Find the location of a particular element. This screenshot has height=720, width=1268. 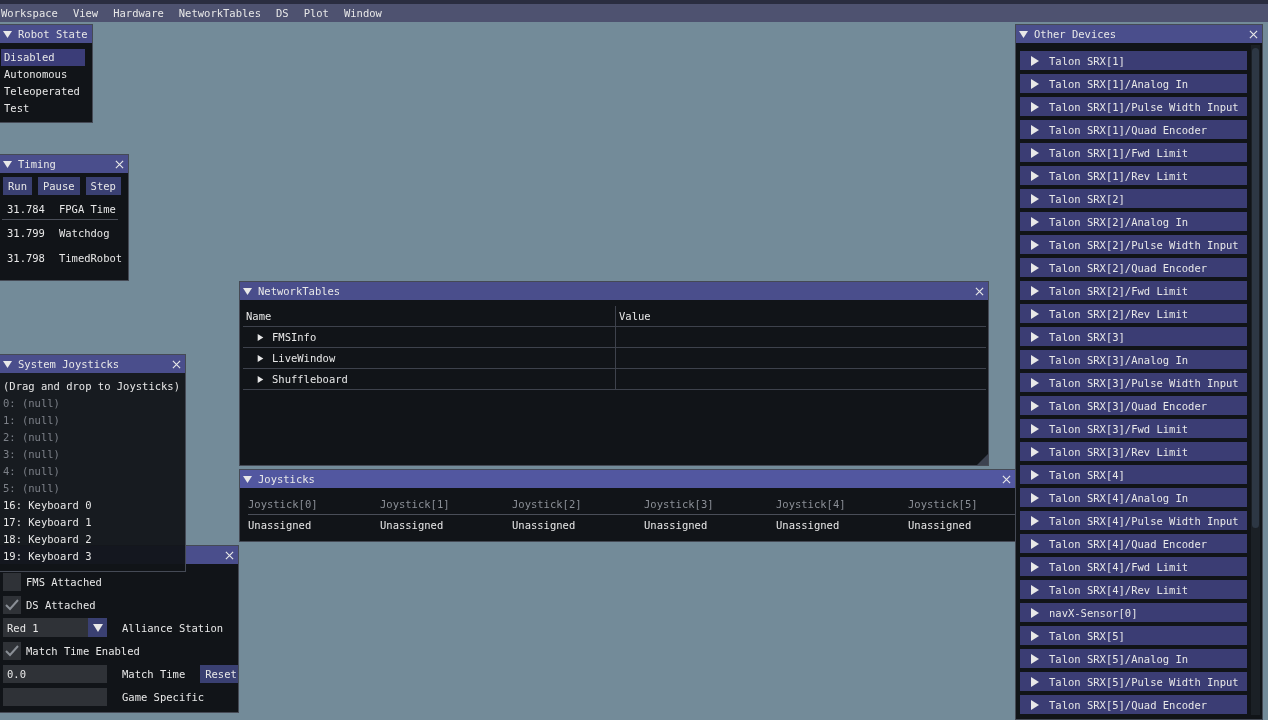

device-item: Talon SRX[4]/Analog In is located at coordinates (1133, 497).